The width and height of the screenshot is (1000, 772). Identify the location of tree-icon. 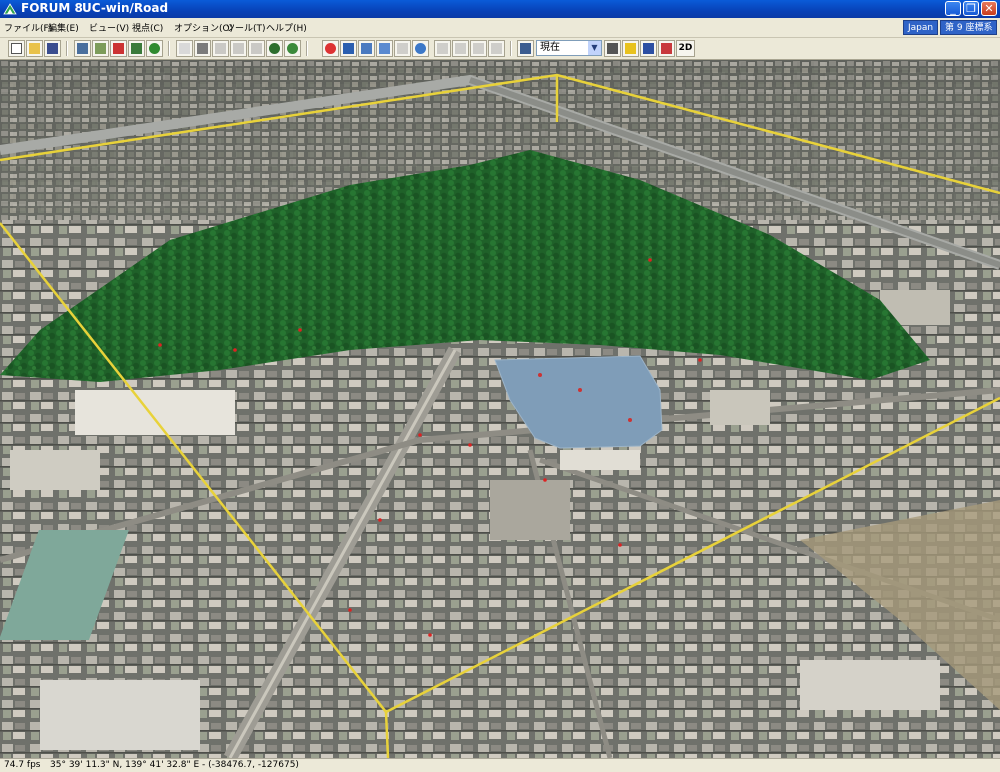
(154, 48).